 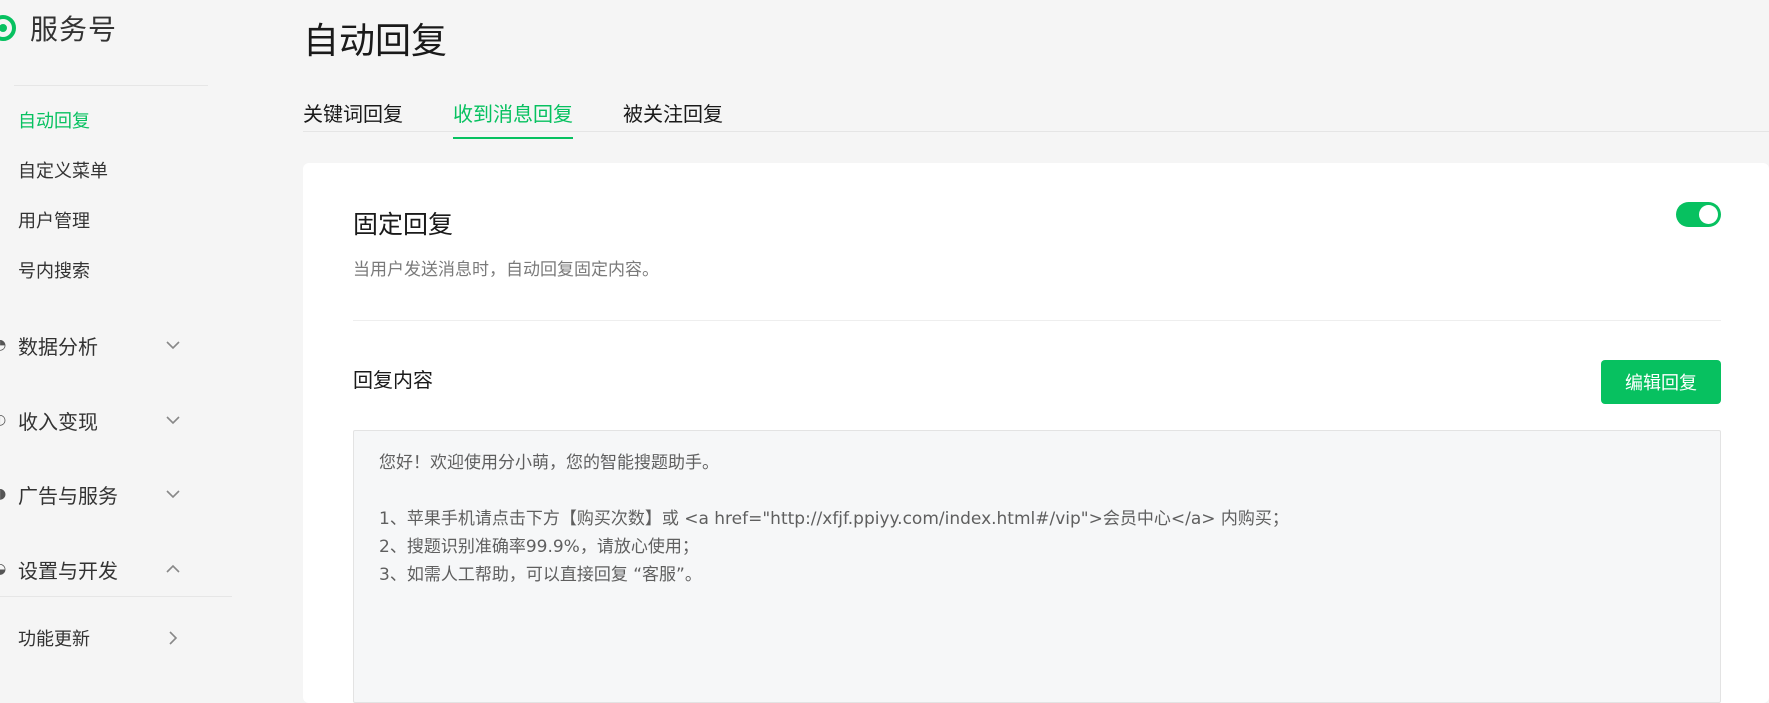 I want to click on sidebar-item-user-management: 用户管理, so click(x=54, y=220).